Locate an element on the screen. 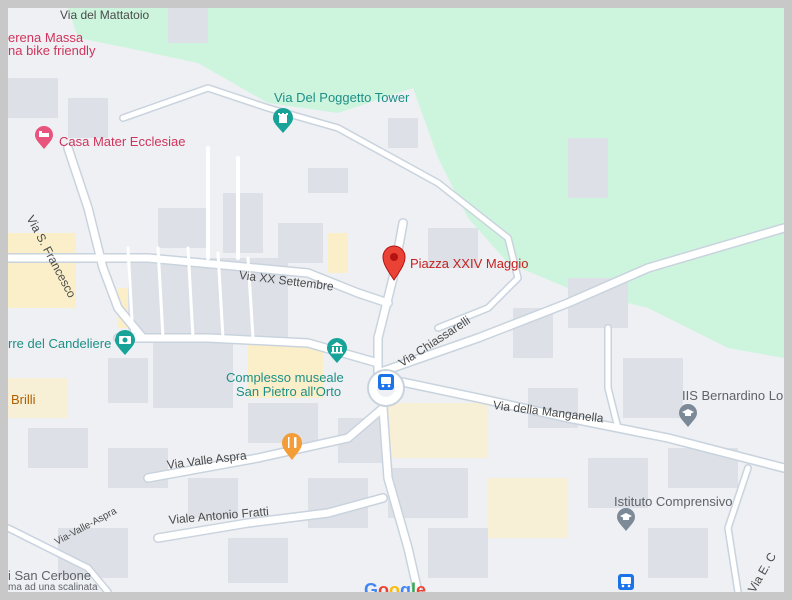 The height and width of the screenshot is (600, 792). poi-label-museo-line1: Complesso museale is located at coordinates (285, 377).